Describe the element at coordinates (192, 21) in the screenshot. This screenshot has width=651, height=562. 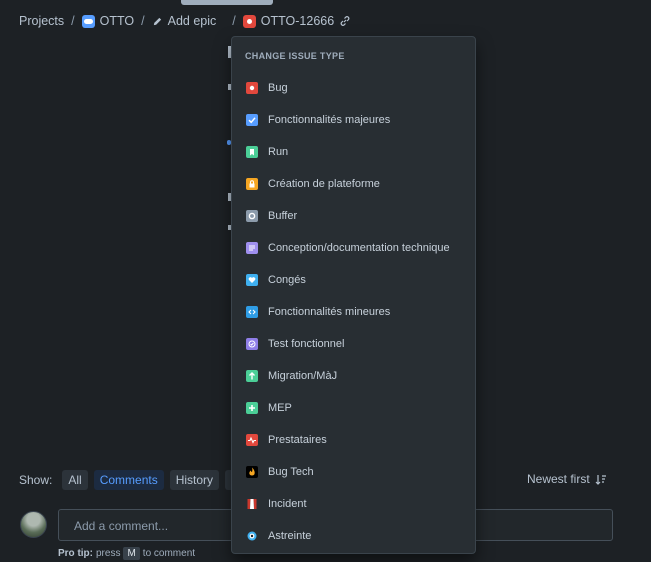
I see `add-epic-label: Add epic` at that location.